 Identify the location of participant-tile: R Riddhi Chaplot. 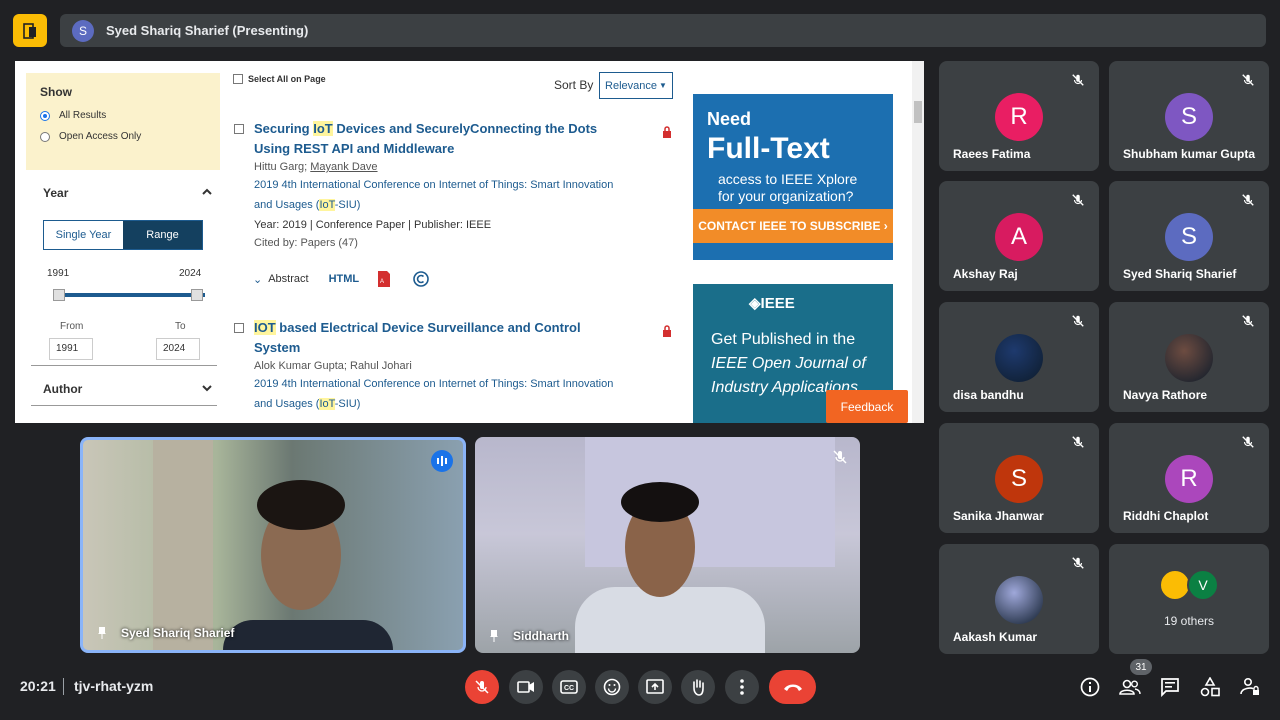
(1189, 478).